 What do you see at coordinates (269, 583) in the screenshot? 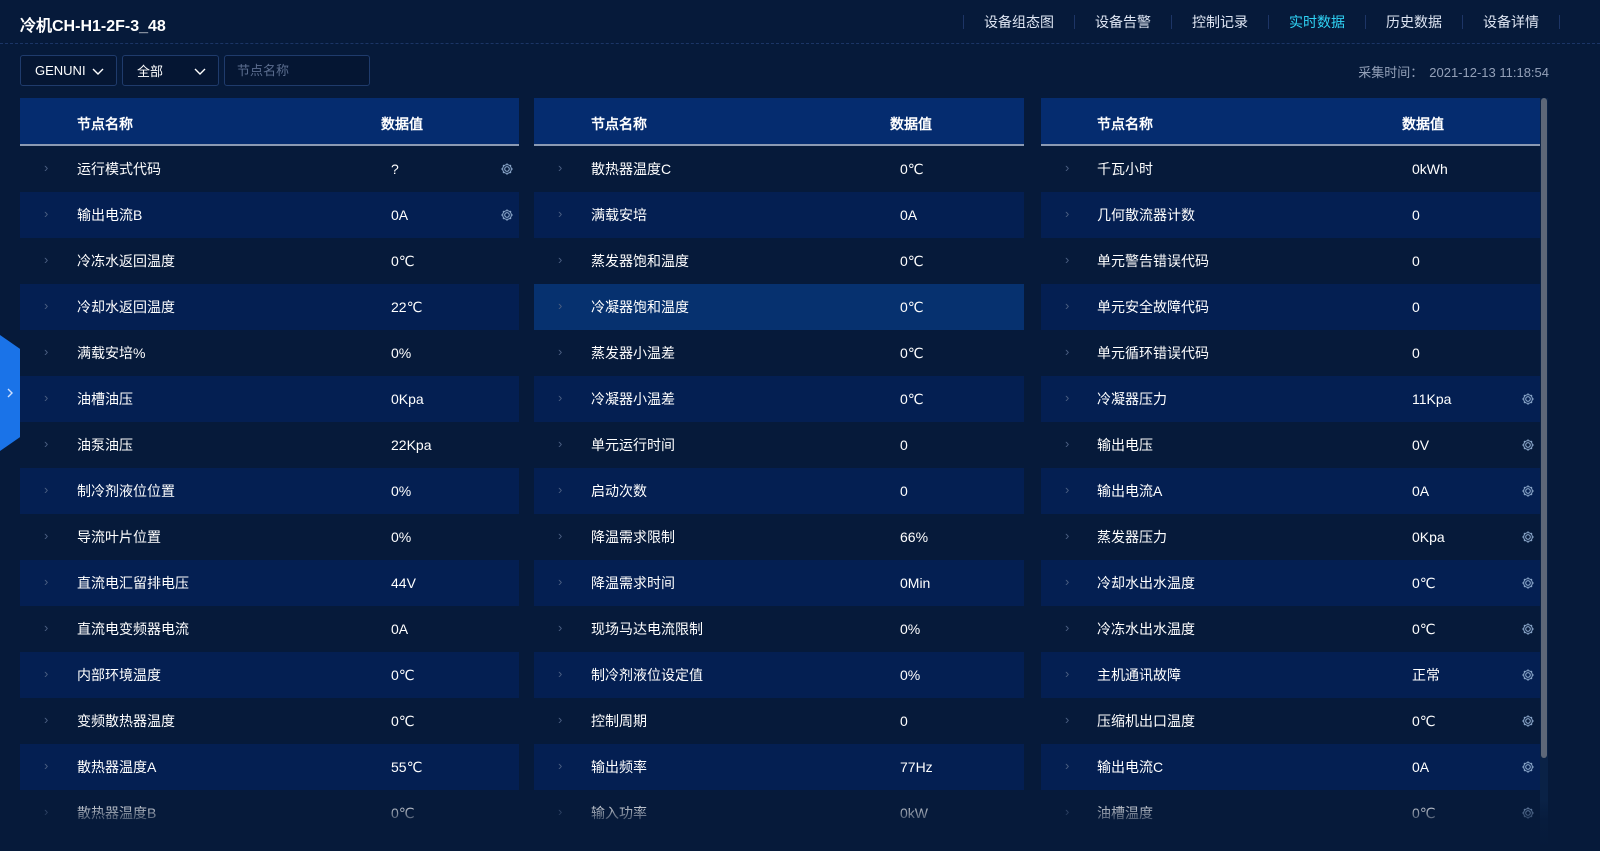
I see `table-row: › 直流电汇留排电压 44V` at bounding box center [269, 583].